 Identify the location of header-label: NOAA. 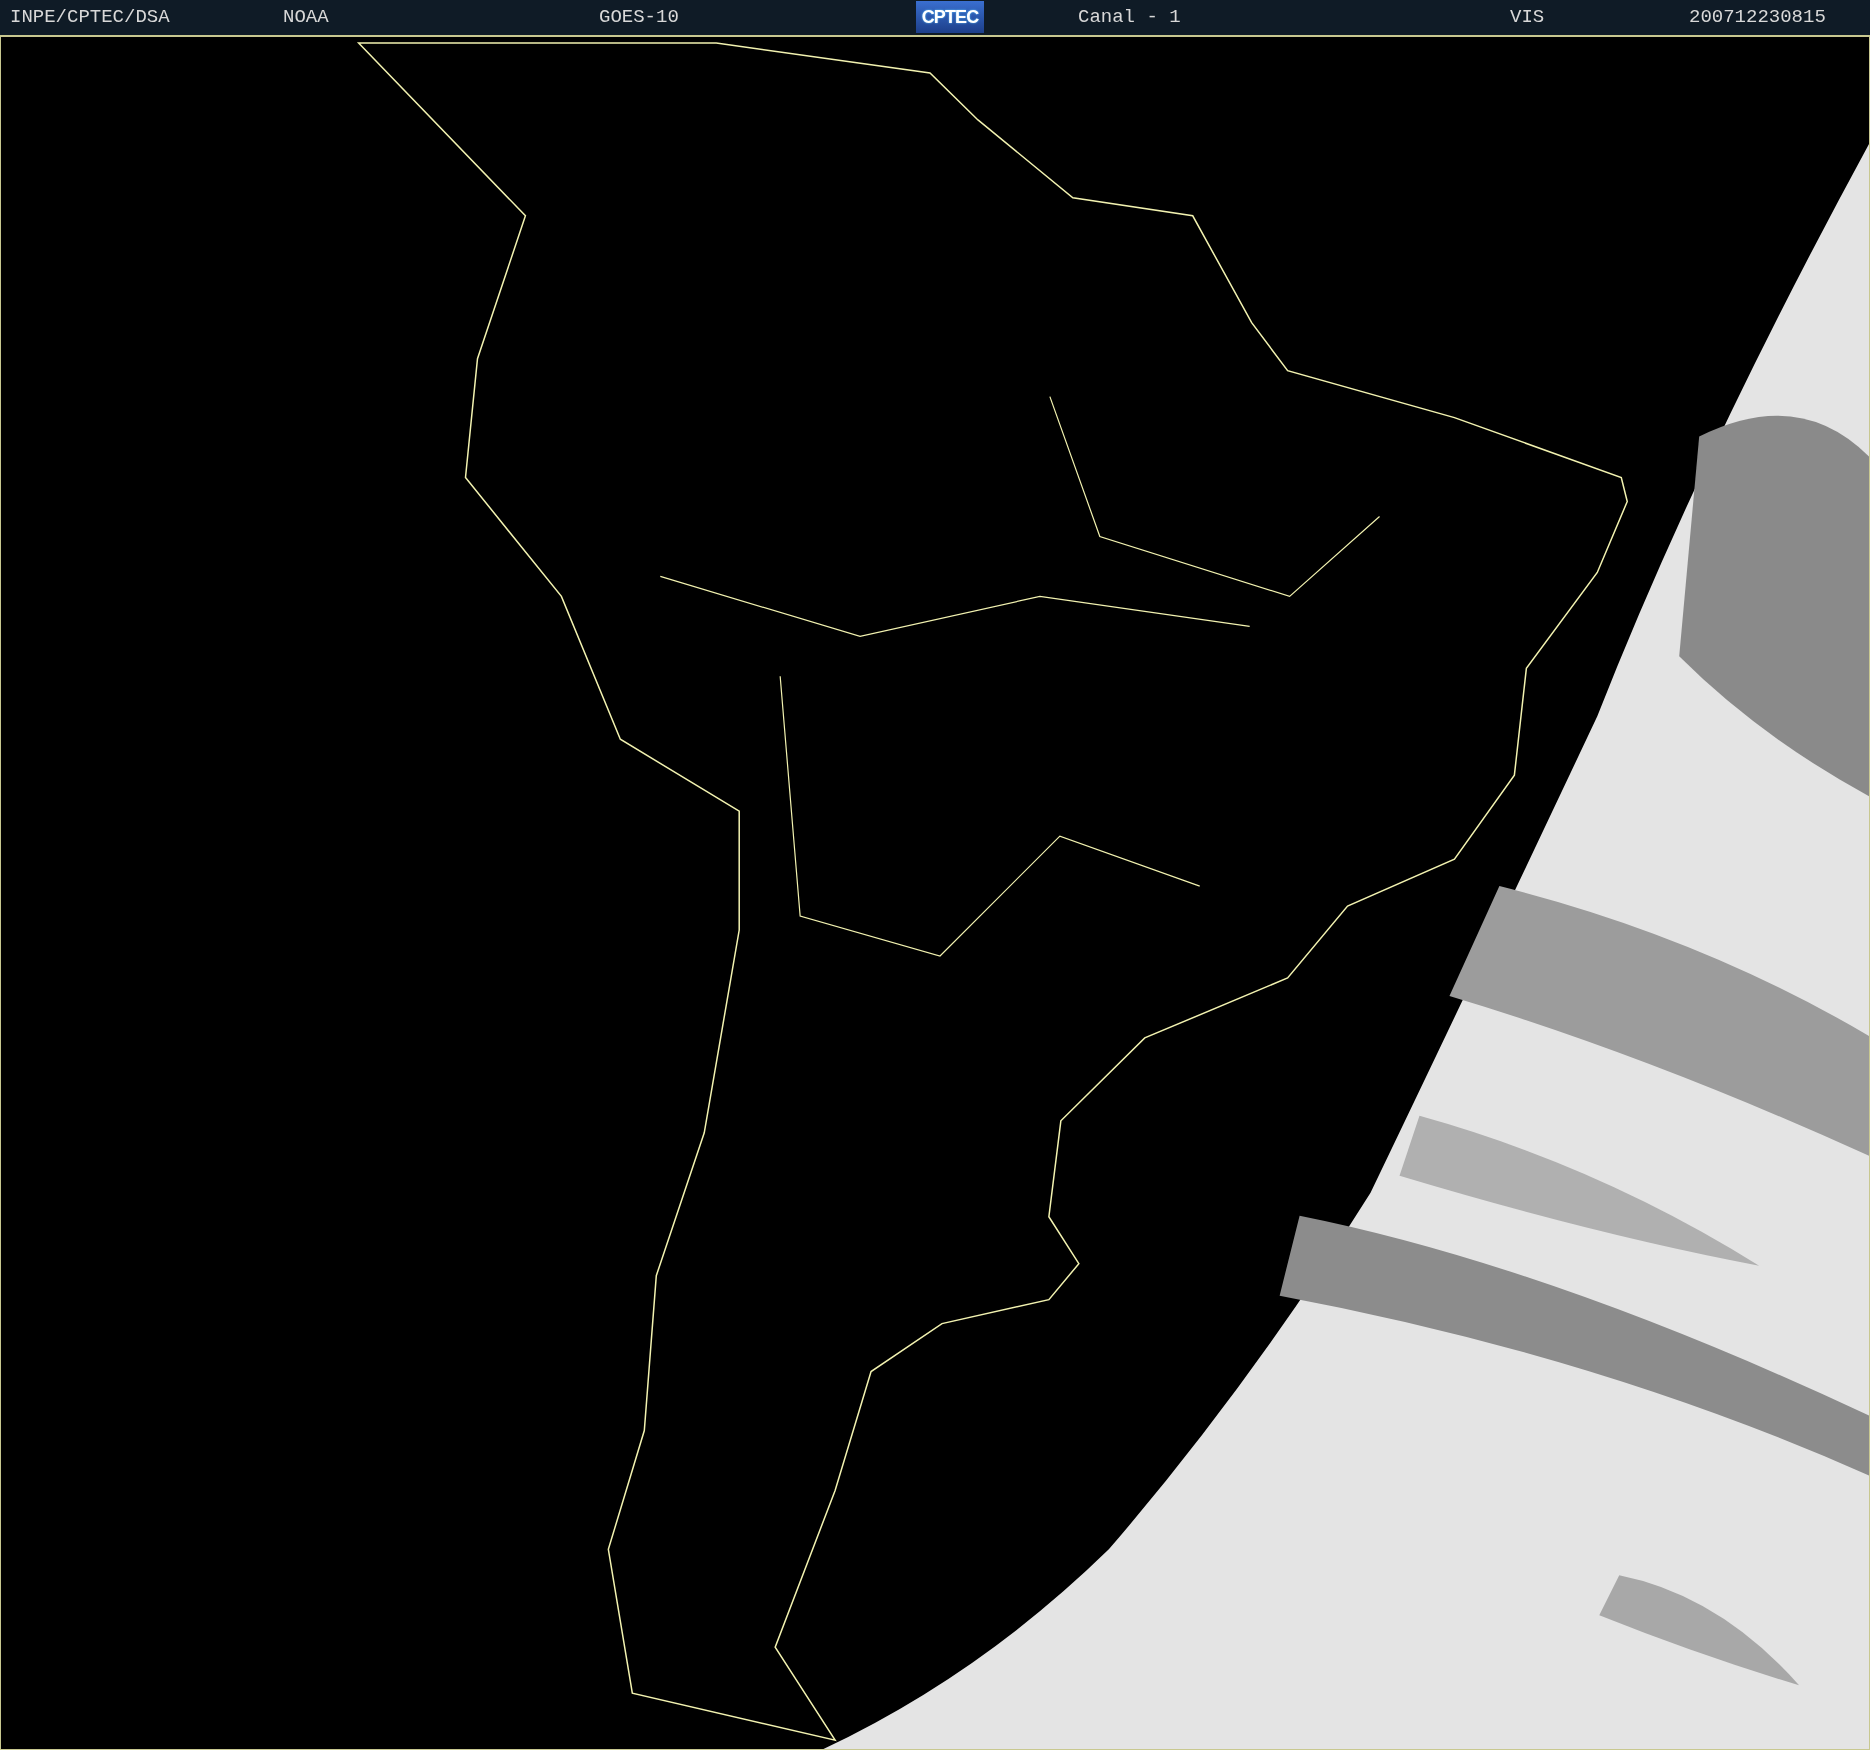
(306, 18).